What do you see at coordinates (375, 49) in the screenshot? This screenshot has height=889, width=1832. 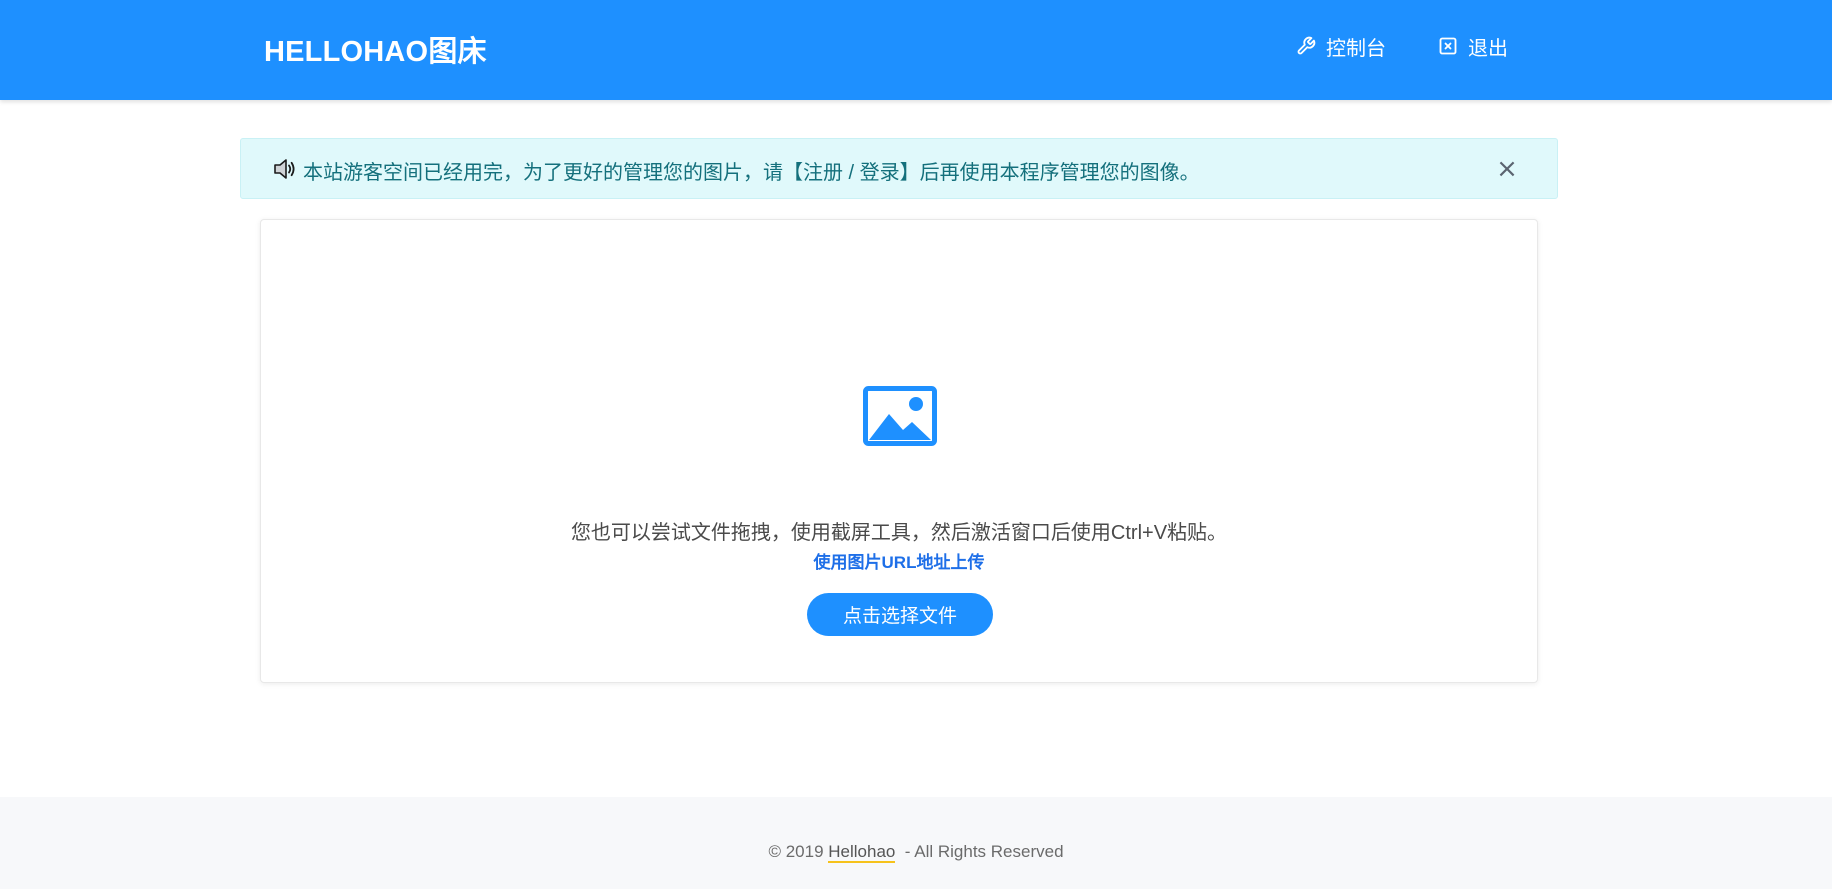 I see `brand-logo: HELLOHAO图床` at bounding box center [375, 49].